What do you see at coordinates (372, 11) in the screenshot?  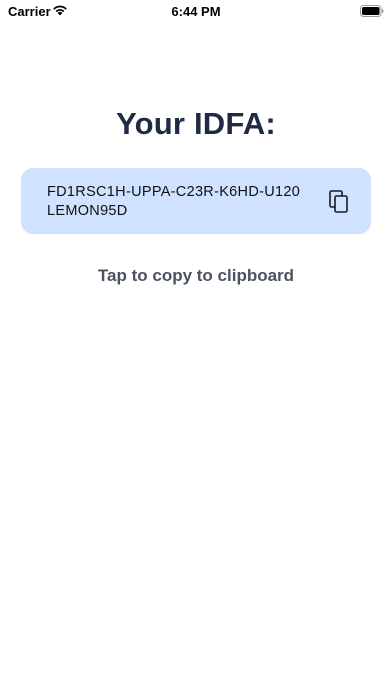 I see `battery-icon` at bounding box center [372, 11].